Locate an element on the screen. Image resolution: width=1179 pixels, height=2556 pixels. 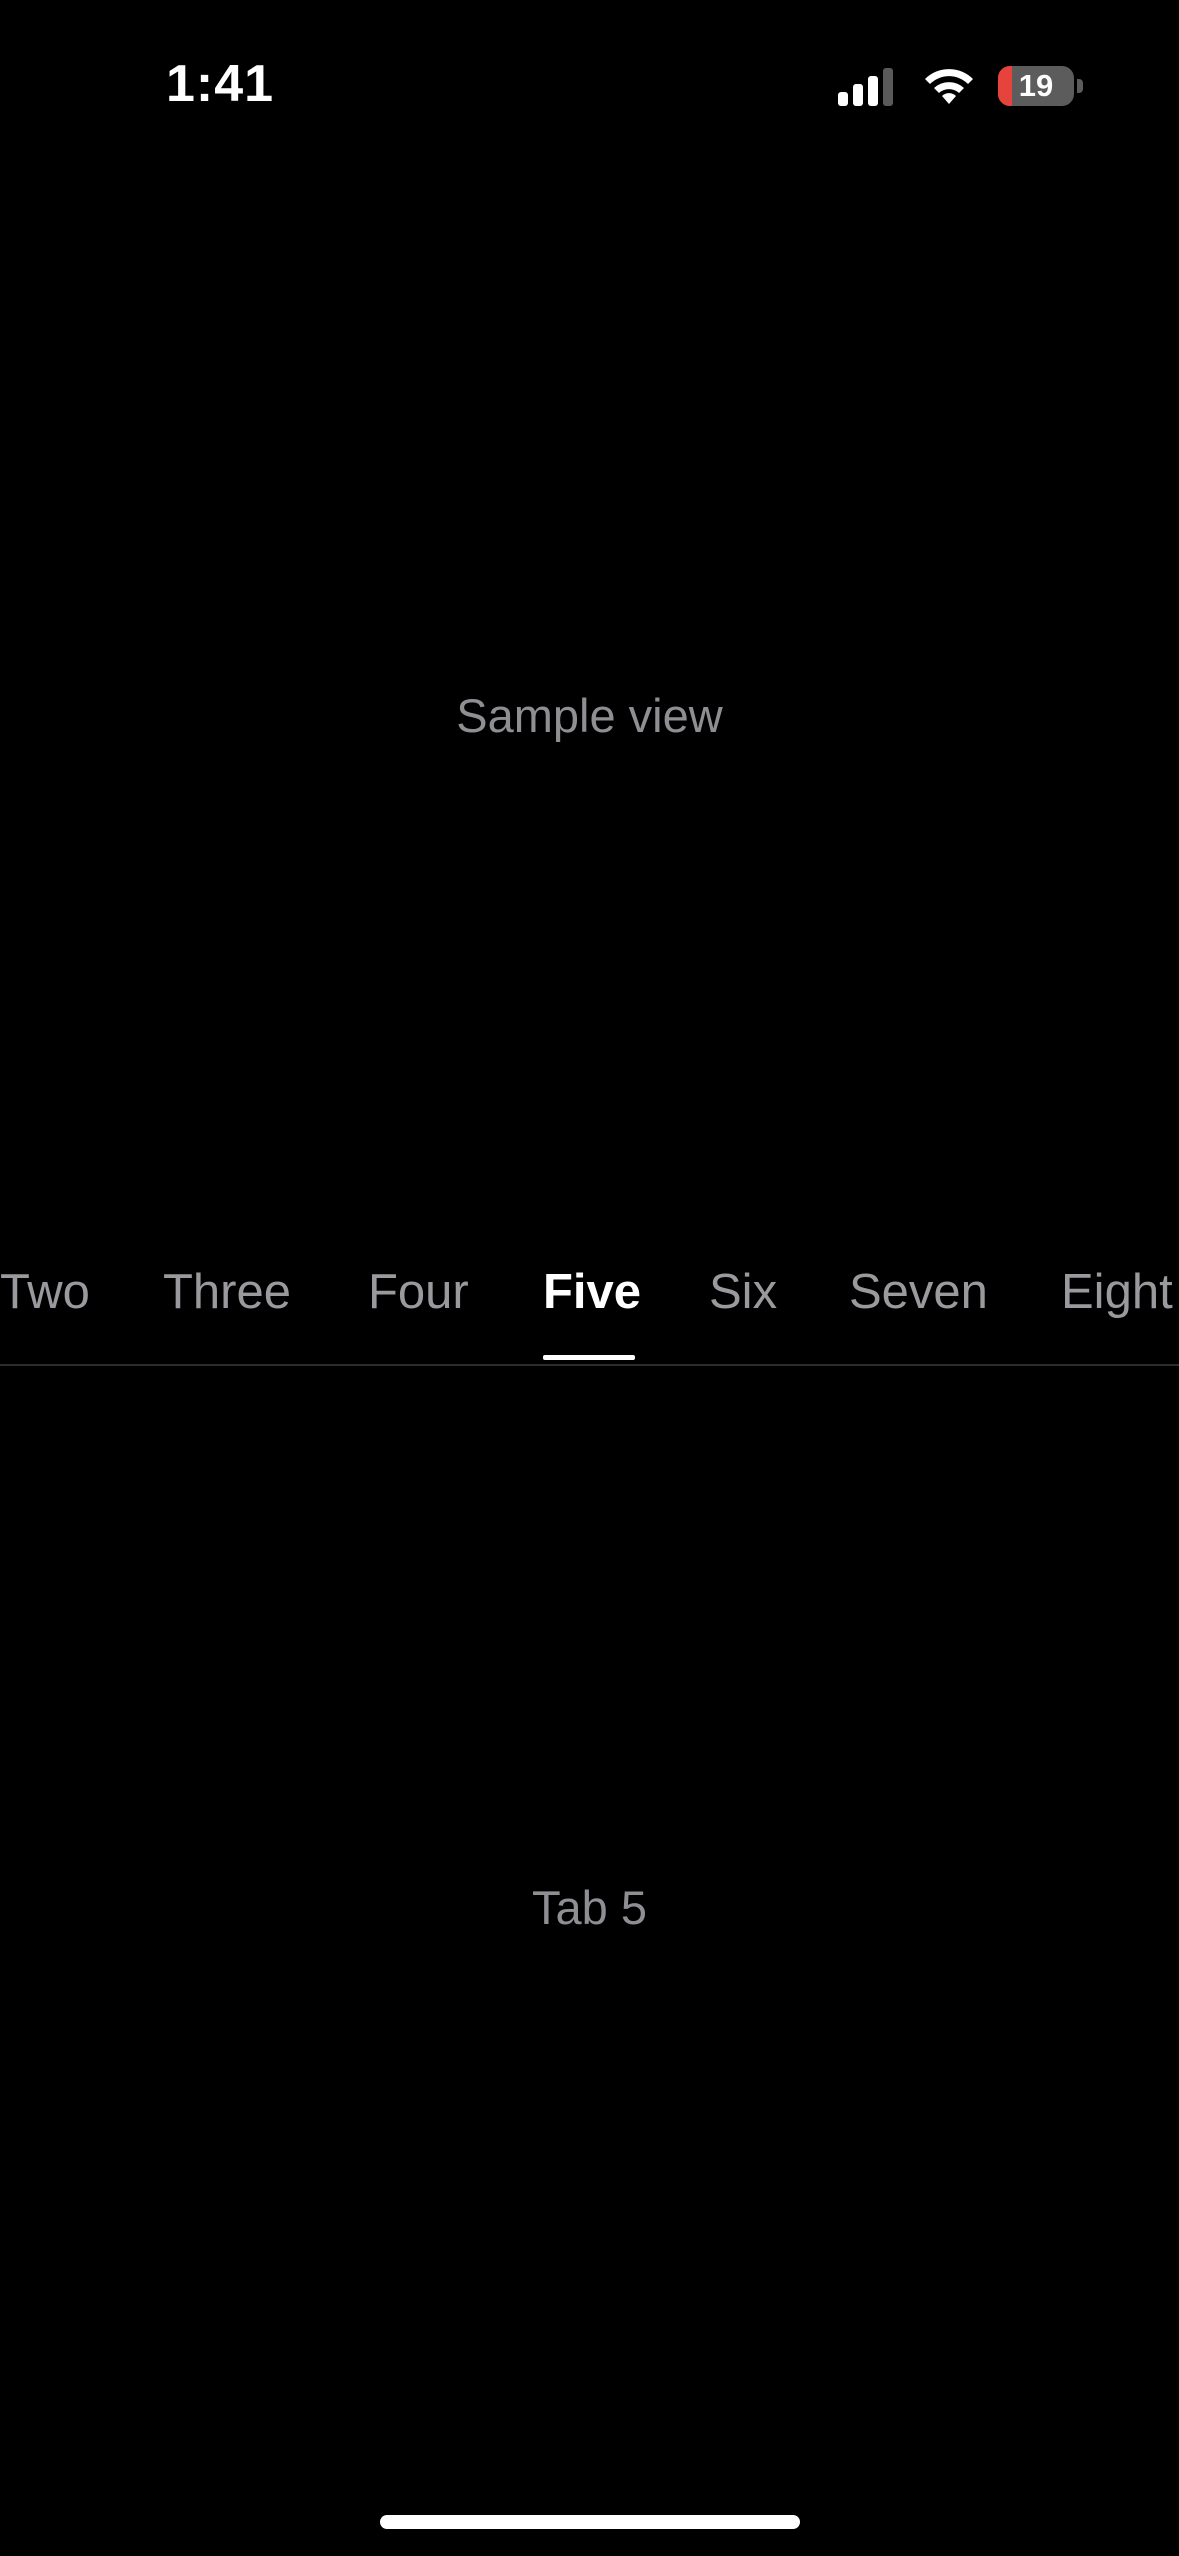
active-tab-indicator is located at coordinates (589, 1357).